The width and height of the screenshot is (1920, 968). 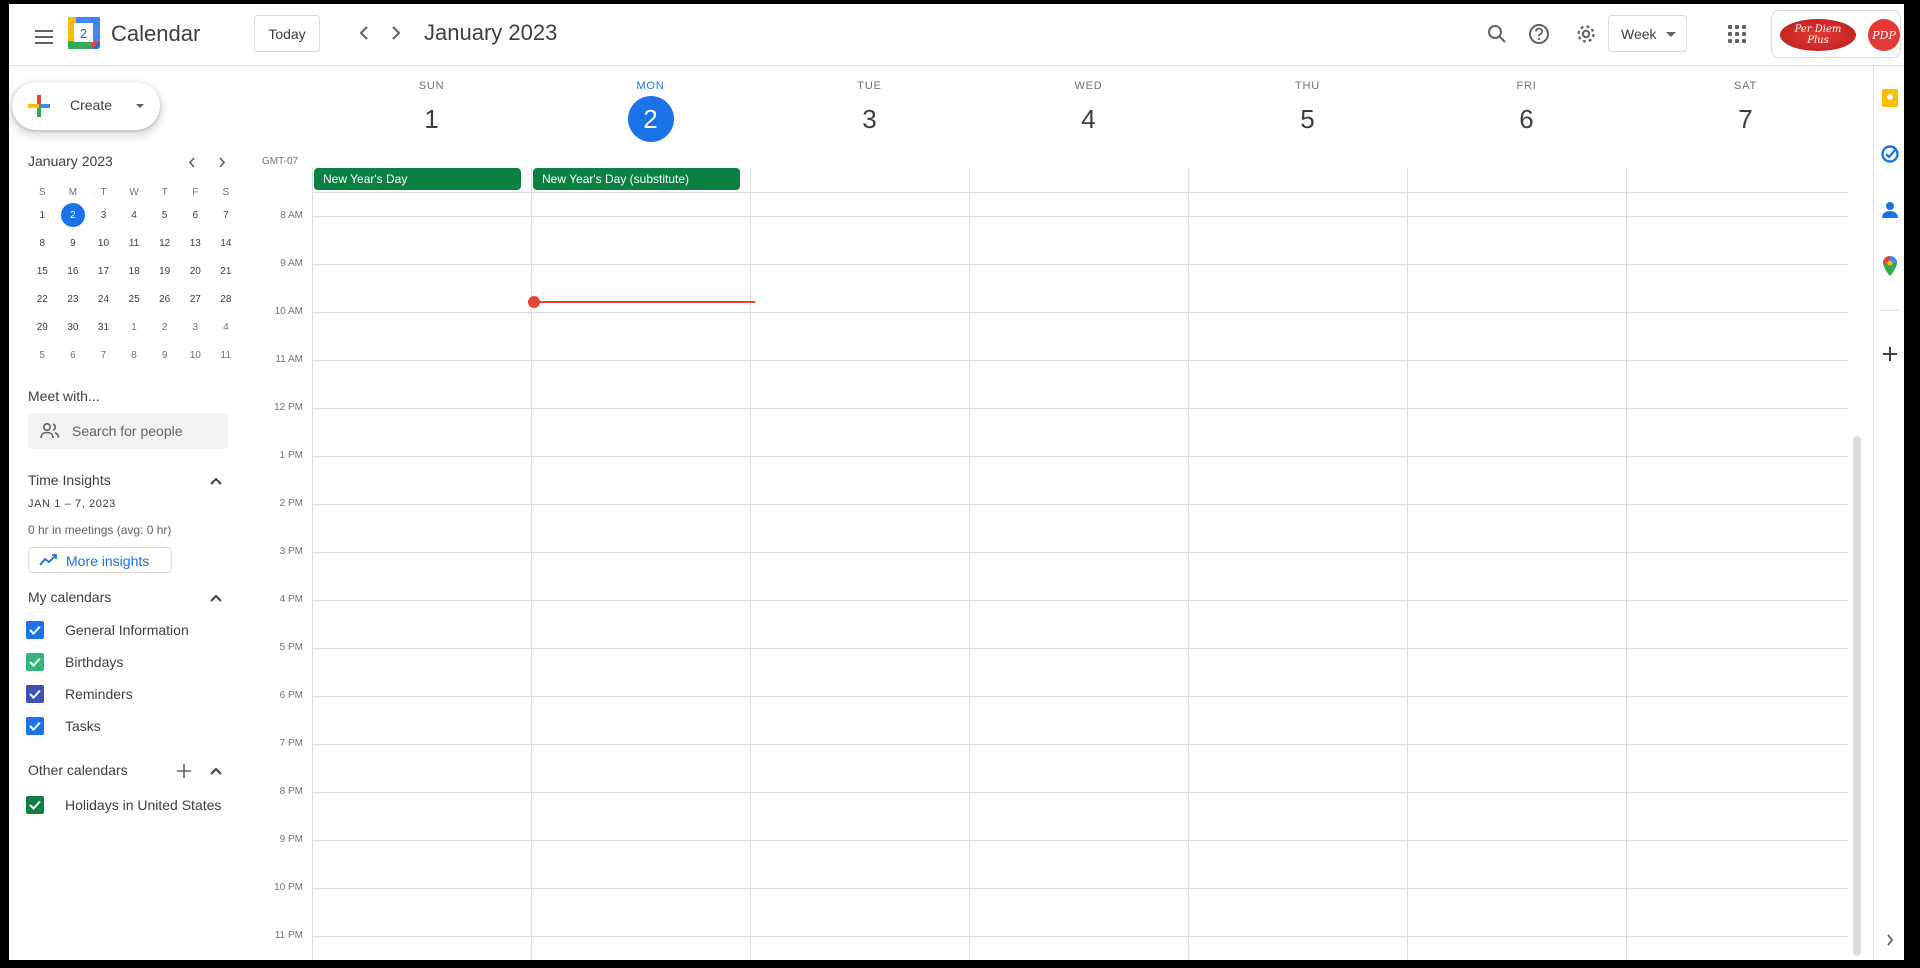 What do you see at coordinates (184, 771) in the screenshot?
I see `add-other-calendar-button` at bounding box center [184, 771].